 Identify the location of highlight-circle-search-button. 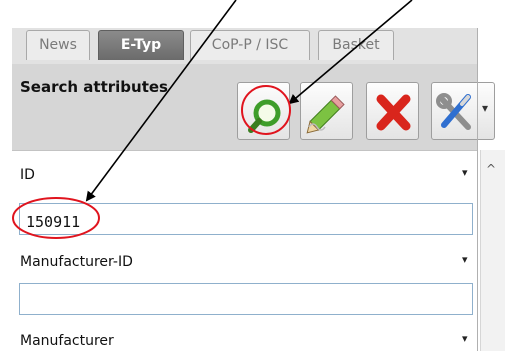
(266, 110).